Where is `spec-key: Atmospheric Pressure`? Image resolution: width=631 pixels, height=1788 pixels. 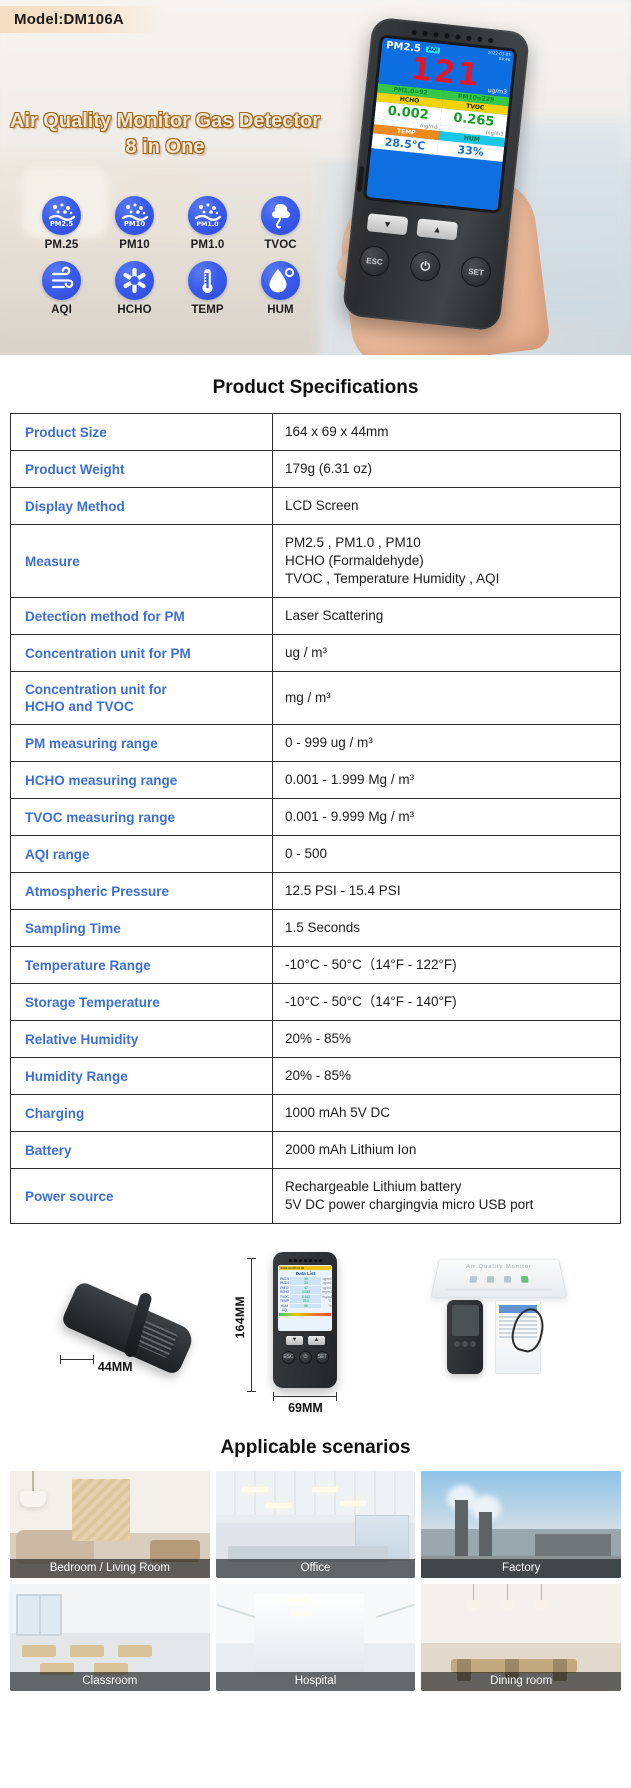
spec-key: Atmospheric Pressure is located at coordinates (141, 891).